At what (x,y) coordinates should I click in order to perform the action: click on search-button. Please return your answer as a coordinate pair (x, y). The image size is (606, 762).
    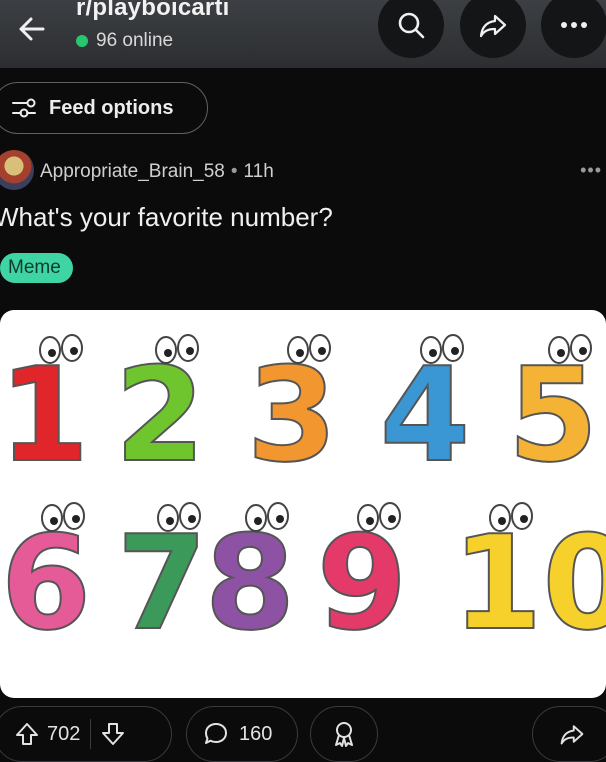
    Looking at the image, I should click on (411, 29).